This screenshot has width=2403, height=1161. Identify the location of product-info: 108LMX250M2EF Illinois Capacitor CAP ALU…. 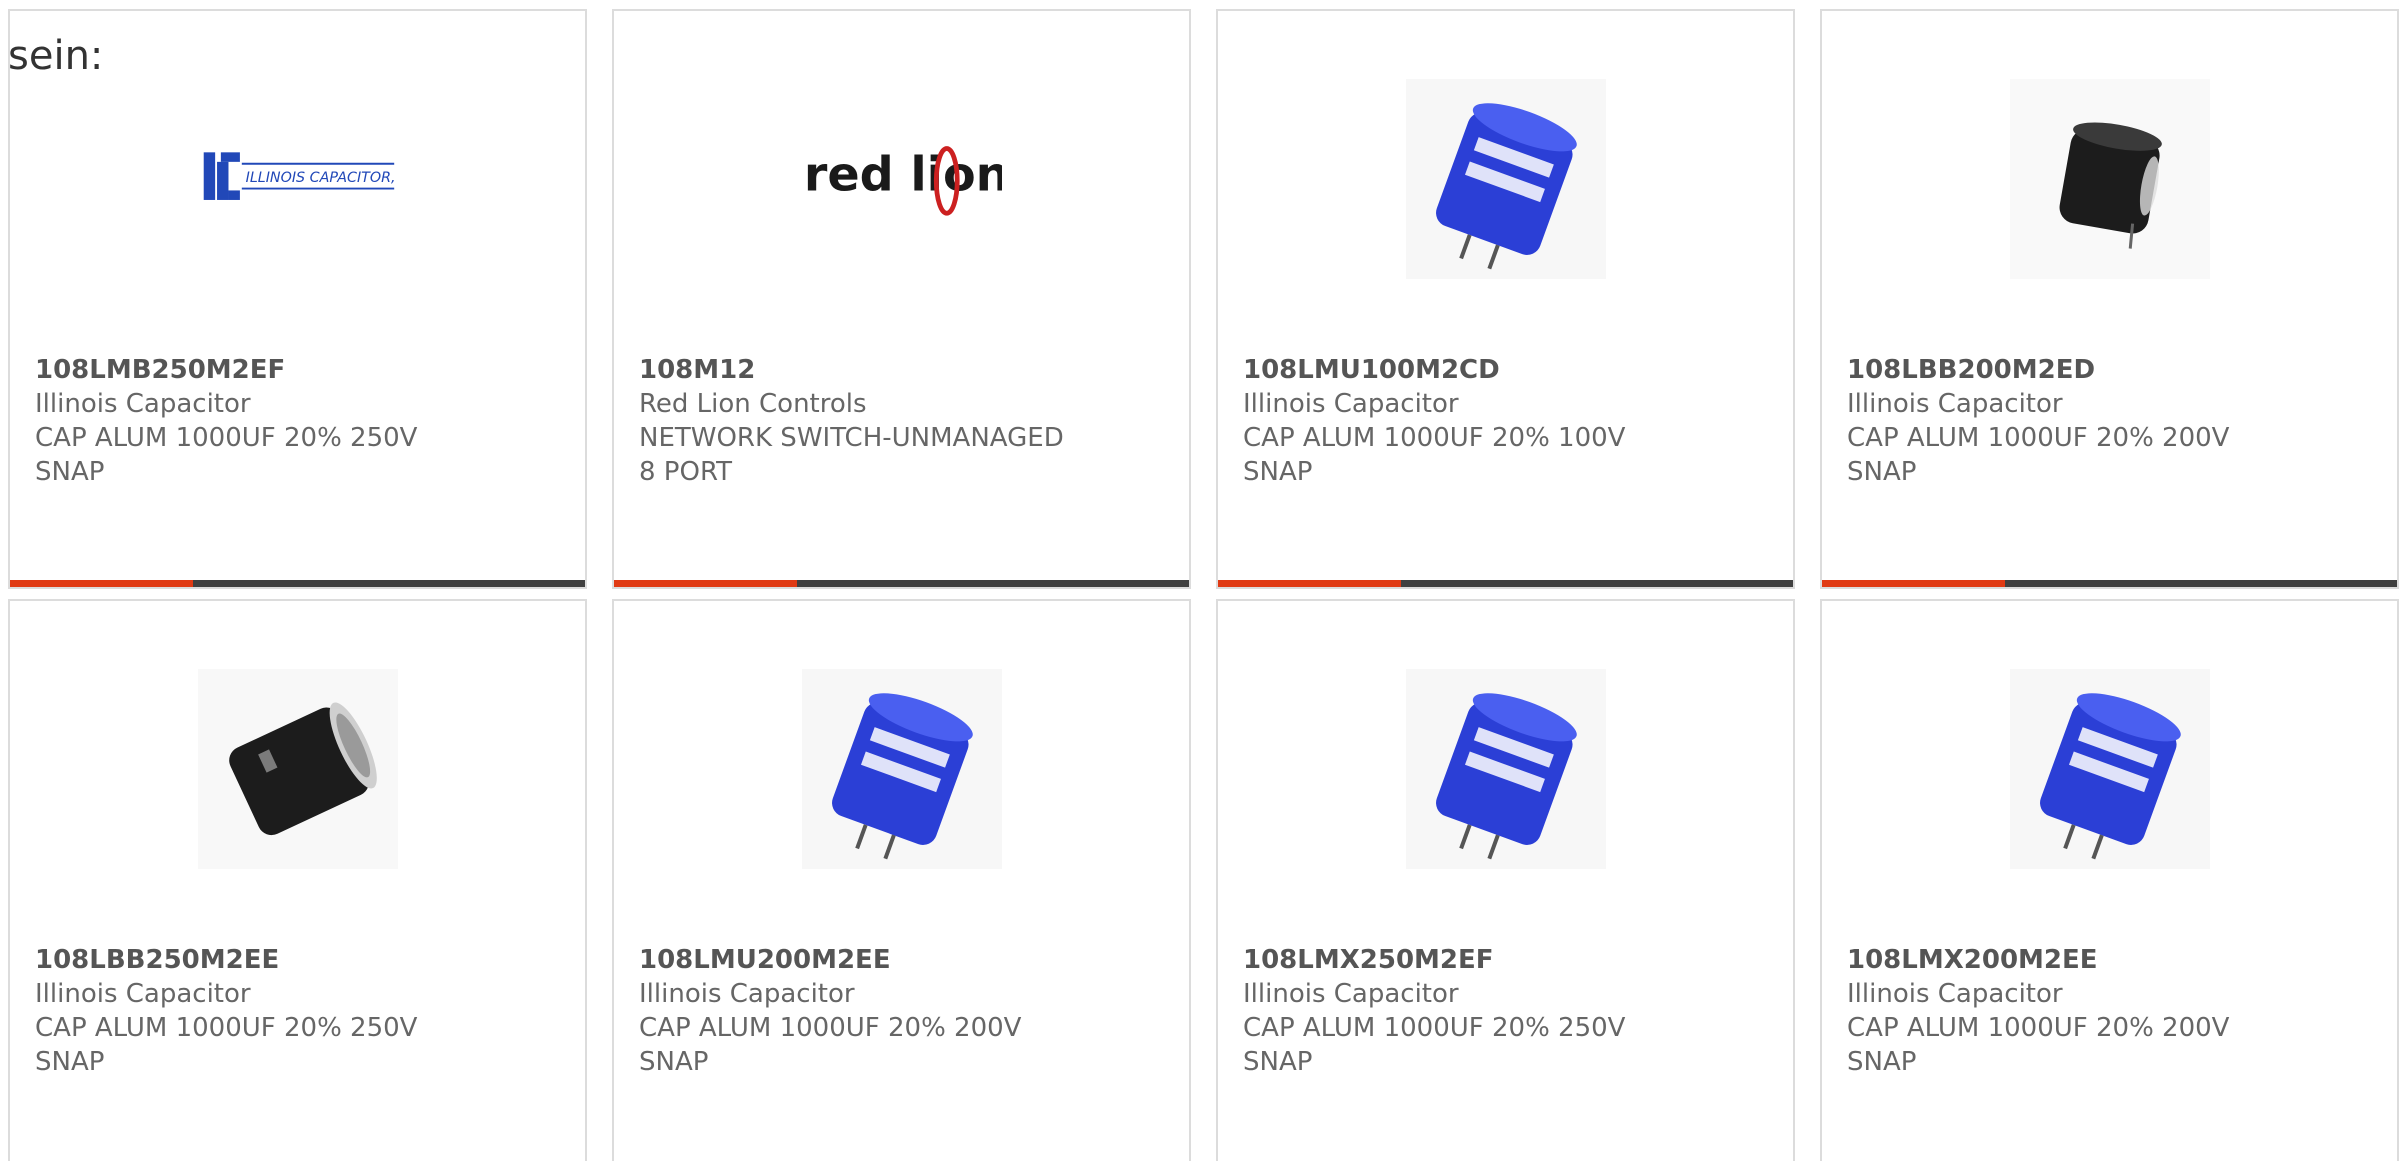
(1508, 1011).